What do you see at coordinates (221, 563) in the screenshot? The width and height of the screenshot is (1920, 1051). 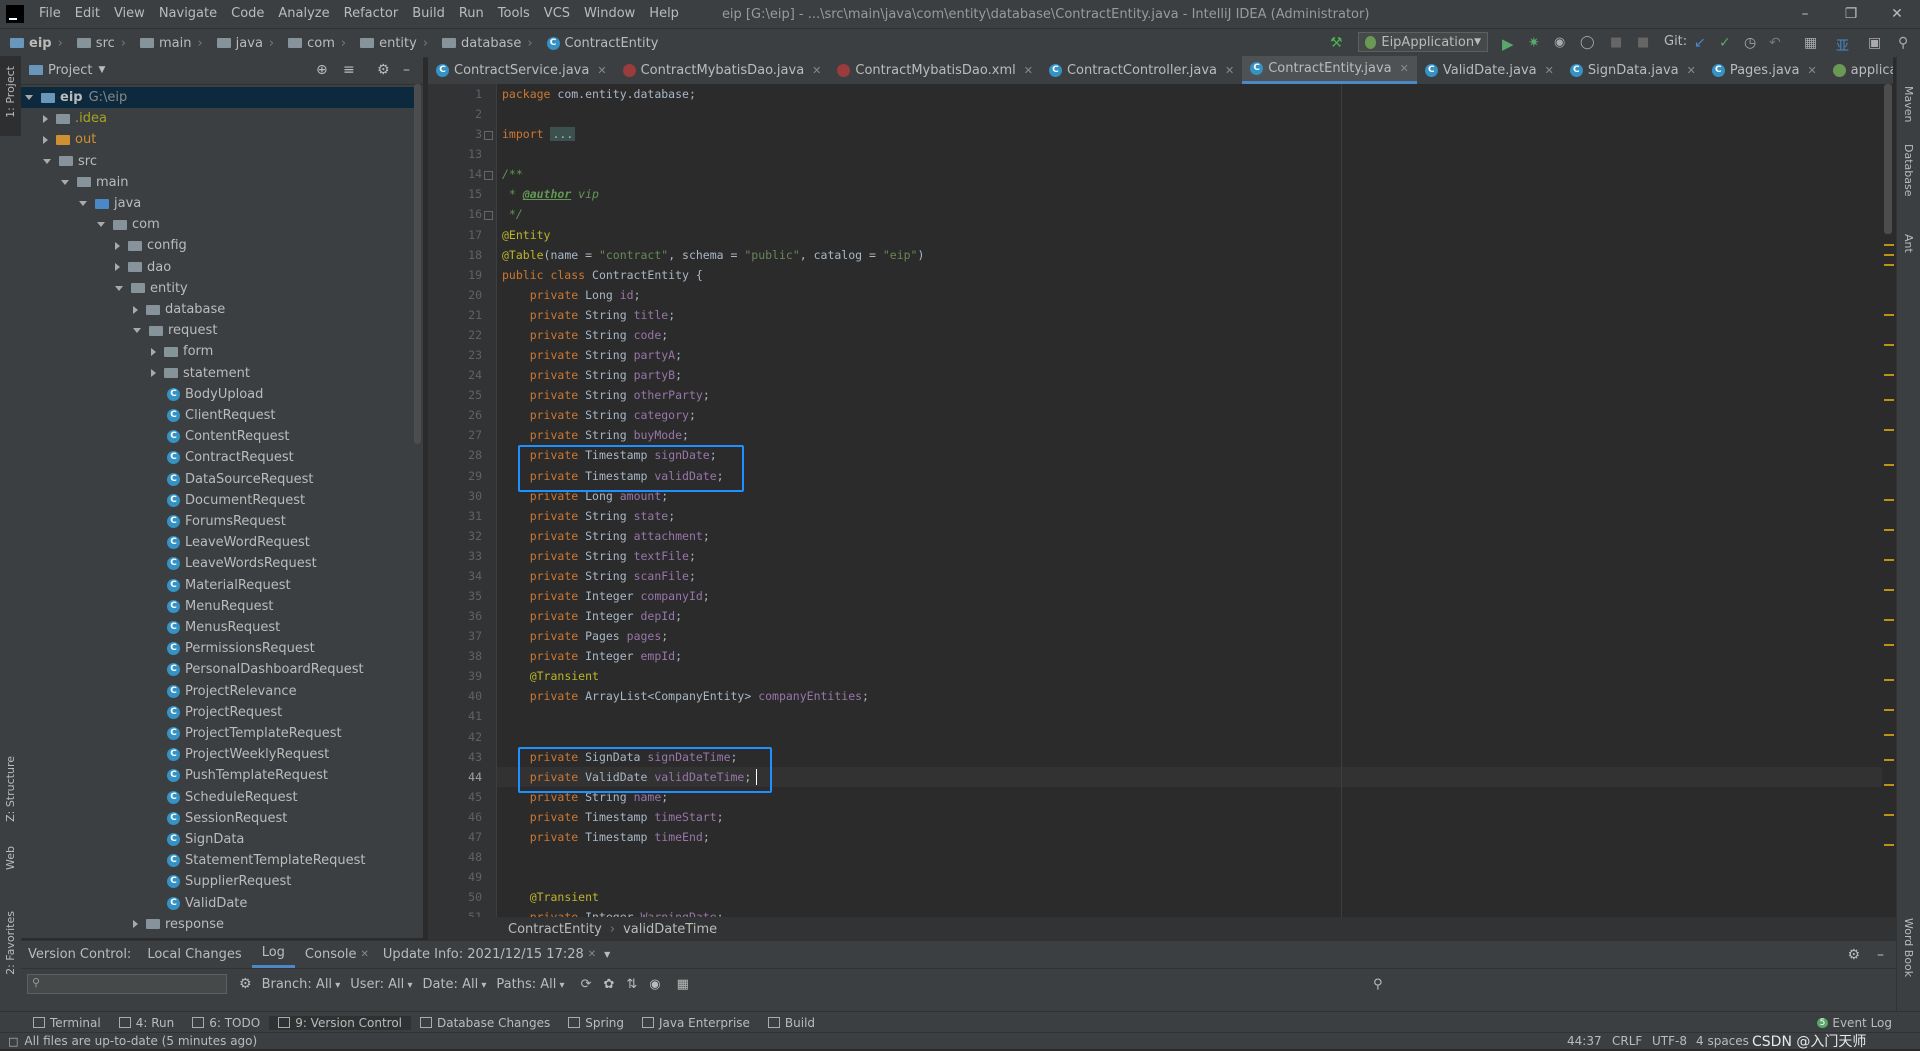 I see `tree-class-item: C LeaveWordsRequest` at bounding box center [221, 563].